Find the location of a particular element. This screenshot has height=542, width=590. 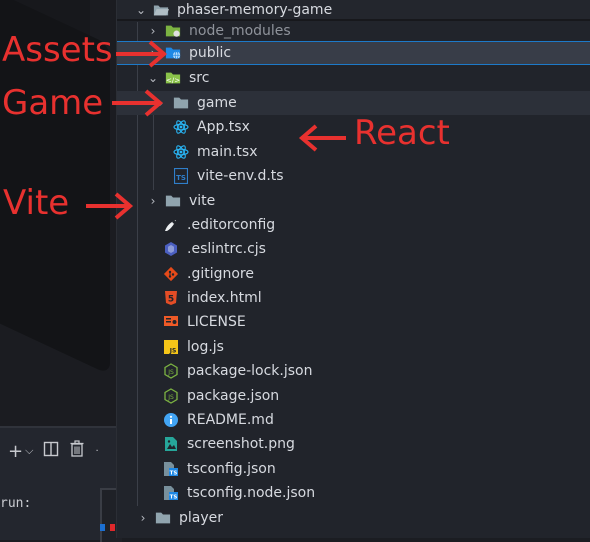

tree-item-public: › public is located at coordinates (353, 53).